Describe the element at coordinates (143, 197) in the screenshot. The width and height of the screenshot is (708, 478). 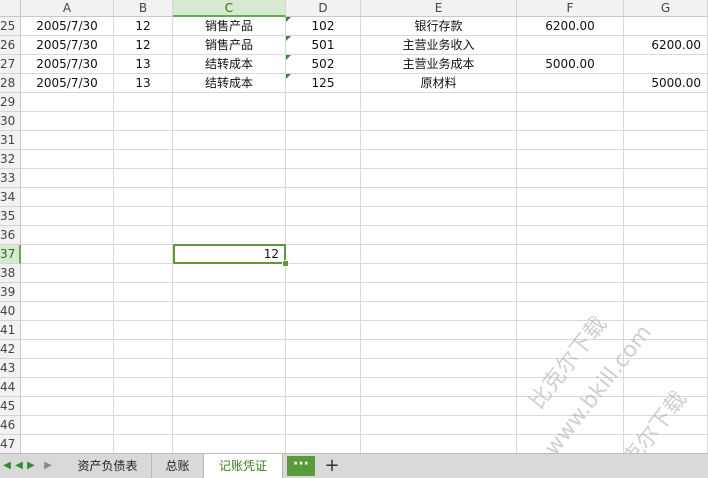
I see `cell-b34` at that location.